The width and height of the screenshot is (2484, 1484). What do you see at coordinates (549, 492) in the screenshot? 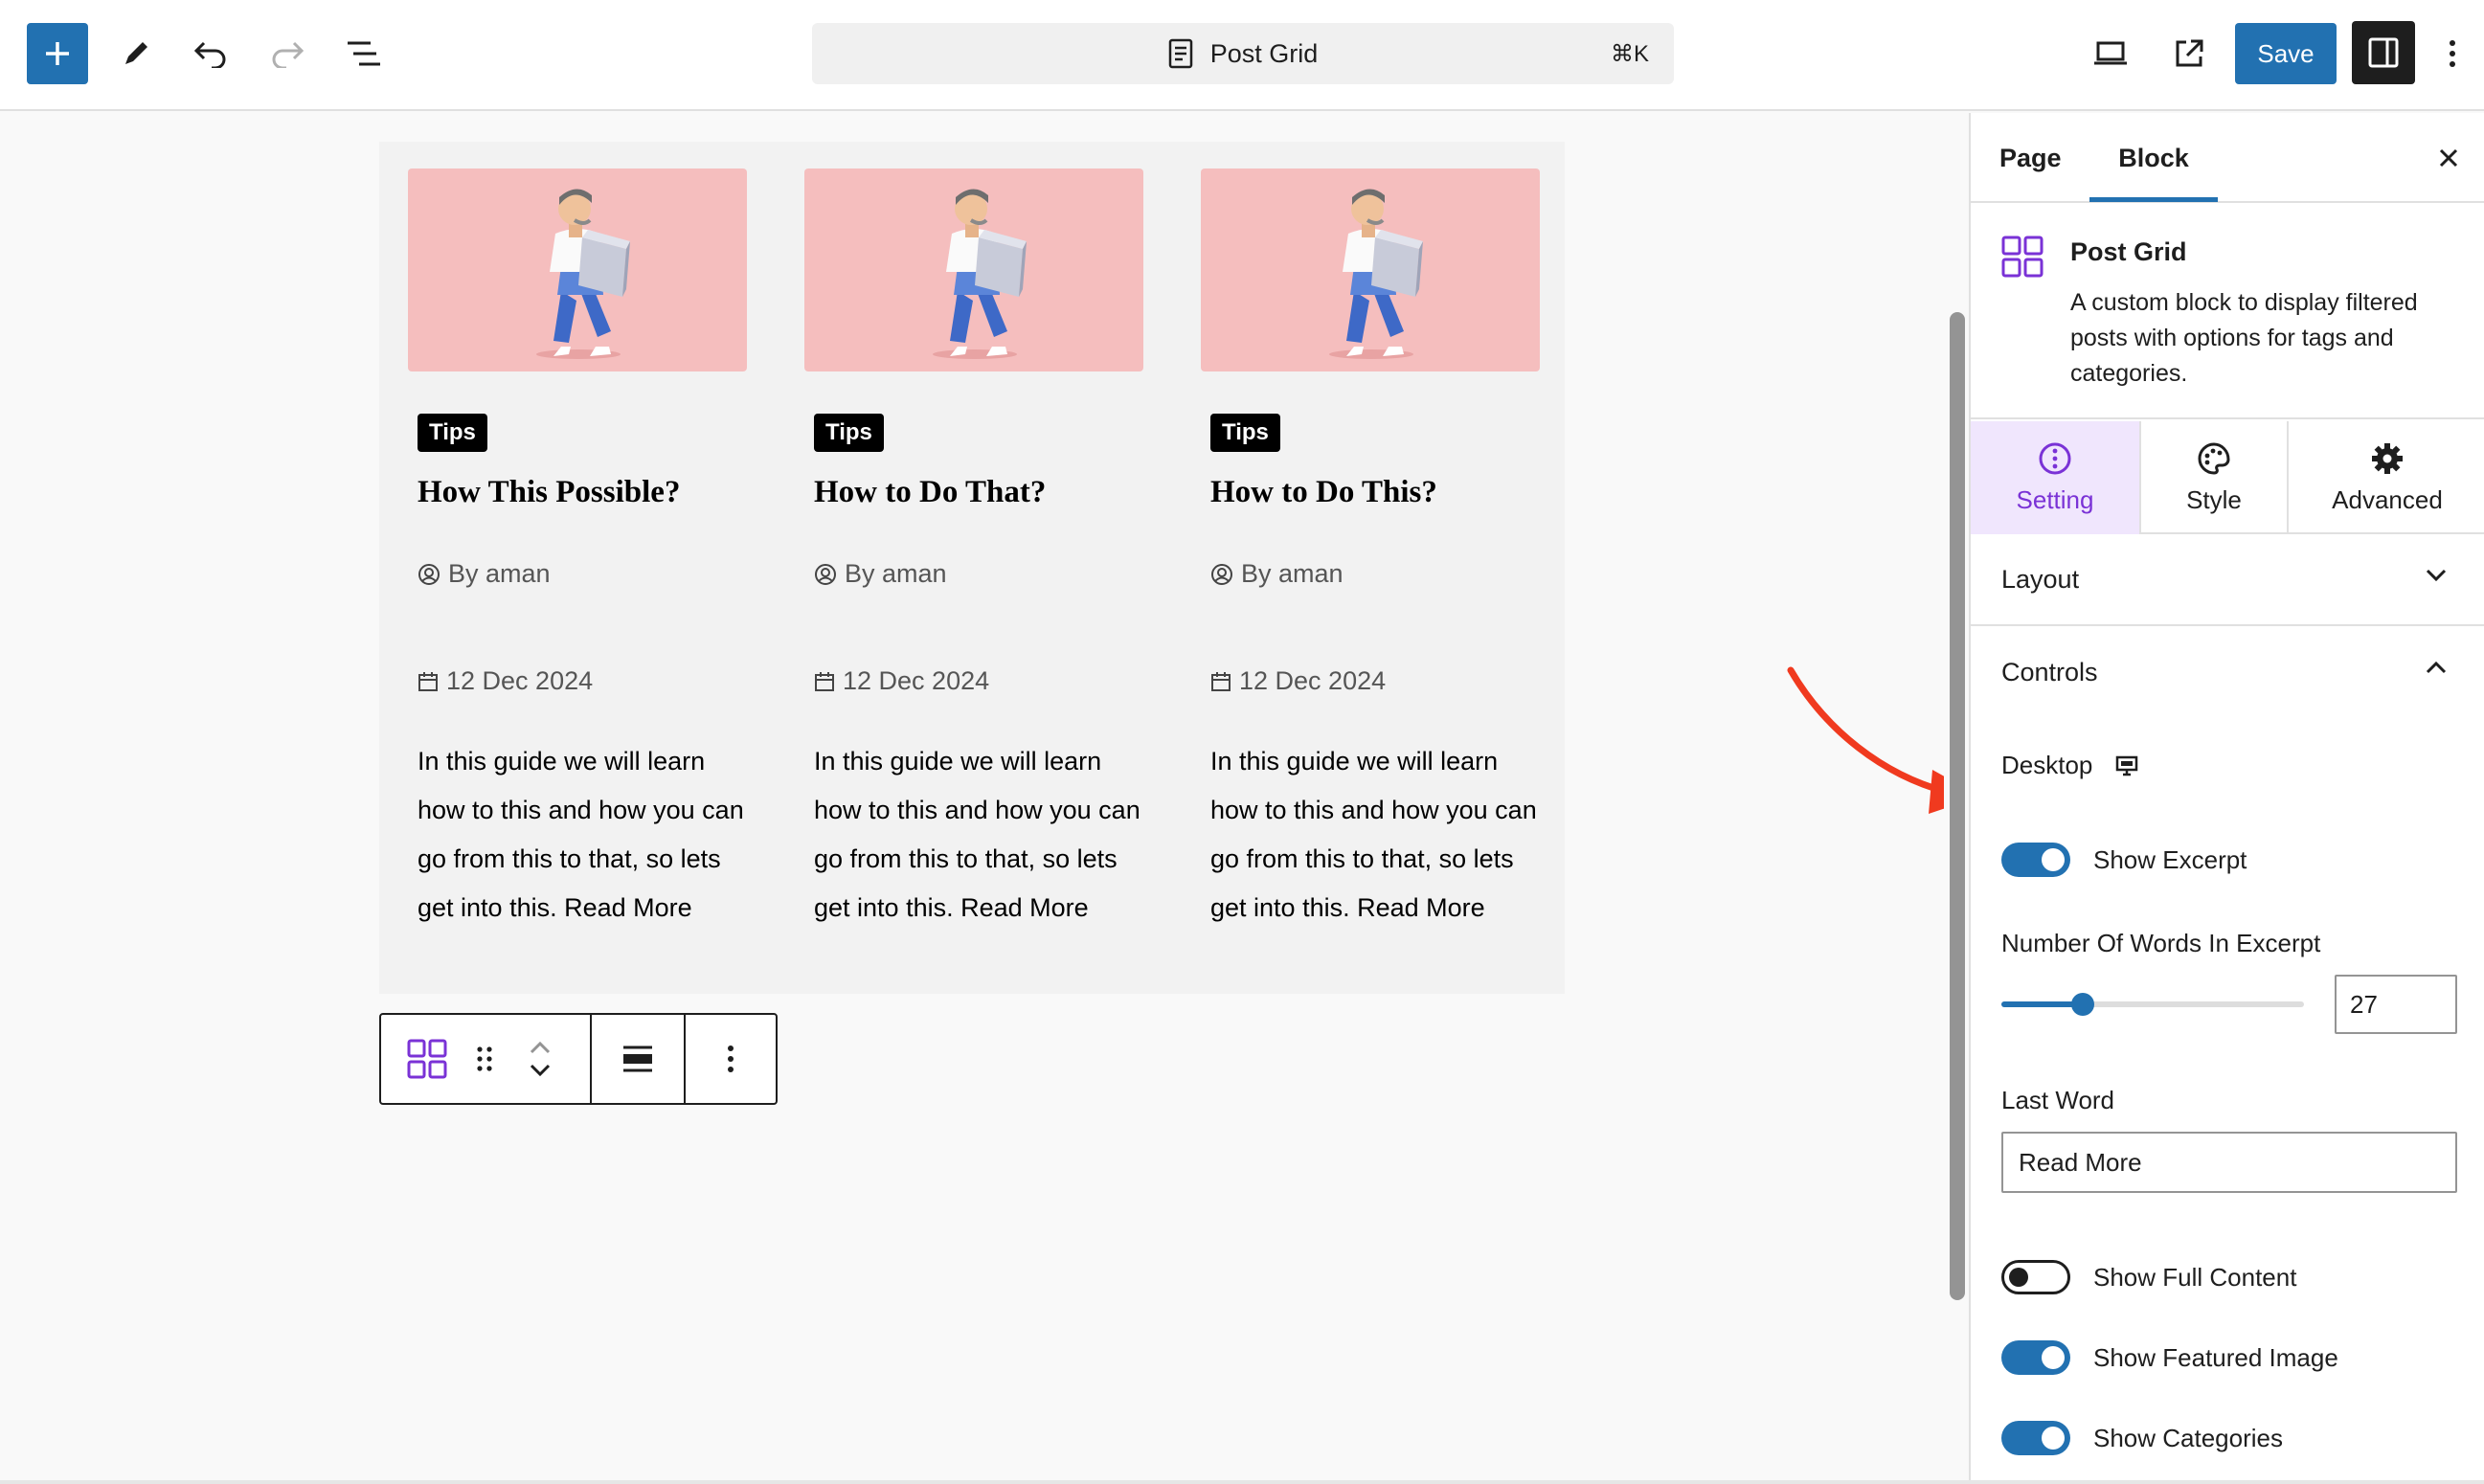
I see `post-title: How This Possible?` at bounding box center [549, 492].